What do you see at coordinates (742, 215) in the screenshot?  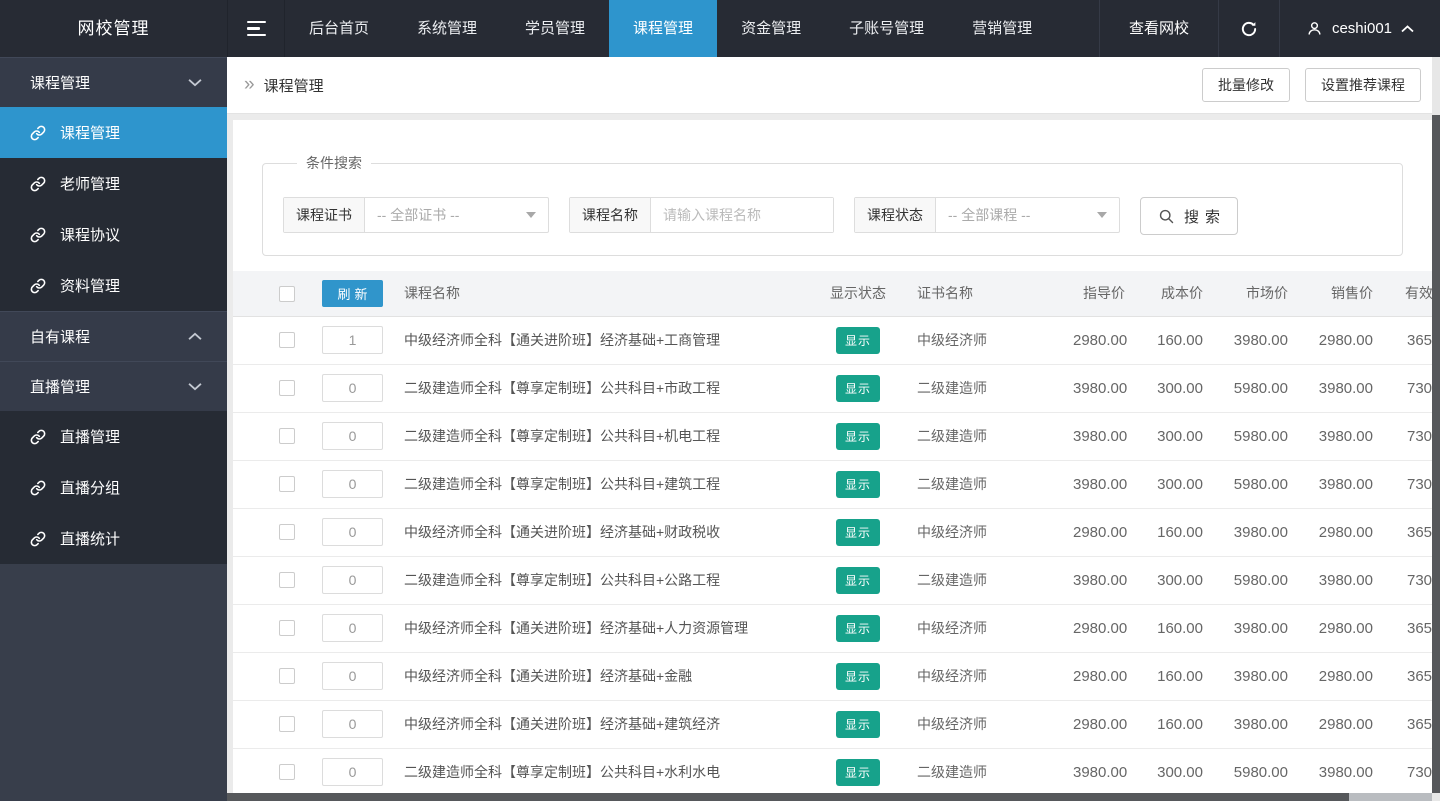 I see `course-name-input` at bounding box center [742, 215].